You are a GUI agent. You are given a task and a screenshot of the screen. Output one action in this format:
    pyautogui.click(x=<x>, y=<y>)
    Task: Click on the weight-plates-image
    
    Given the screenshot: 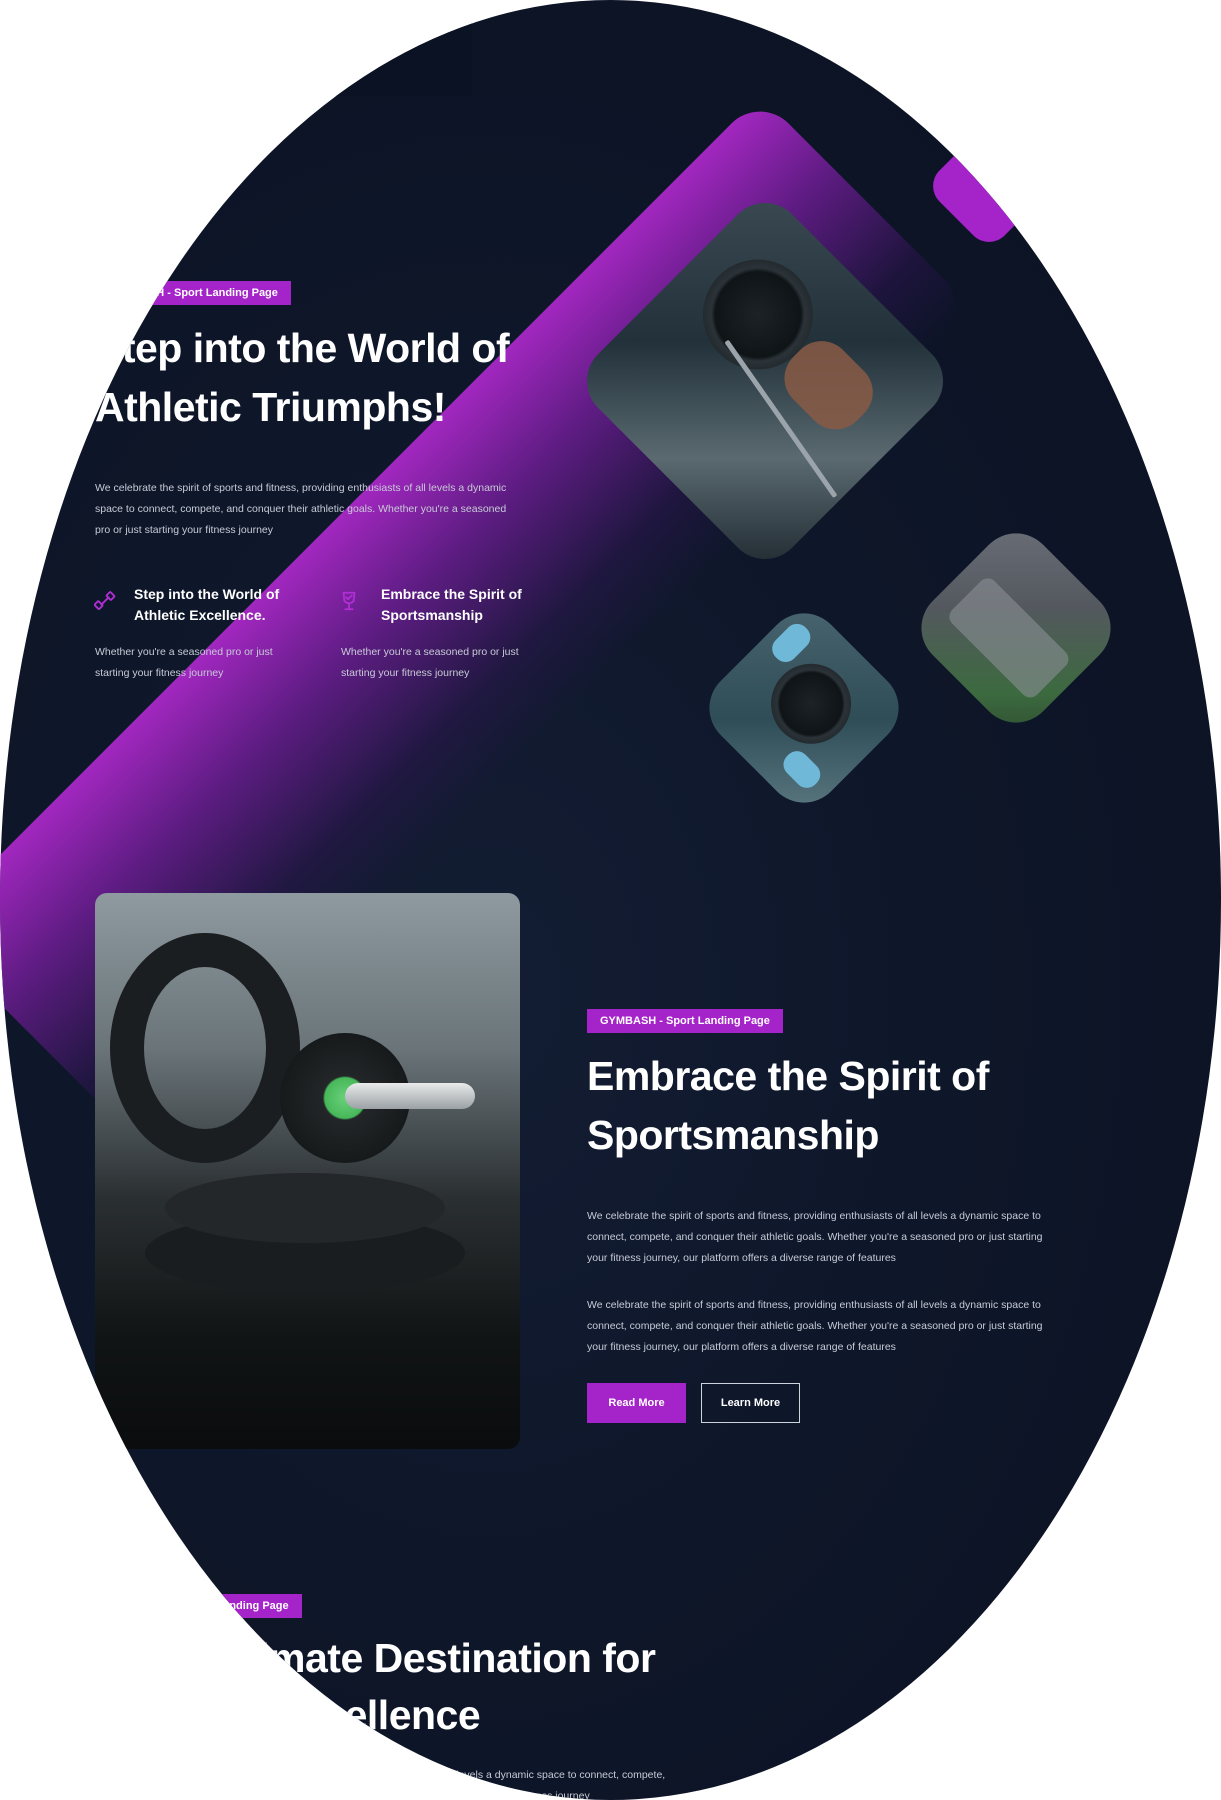 What is the action you would take?
    pyautogui.click(x=307, y=1171)
    